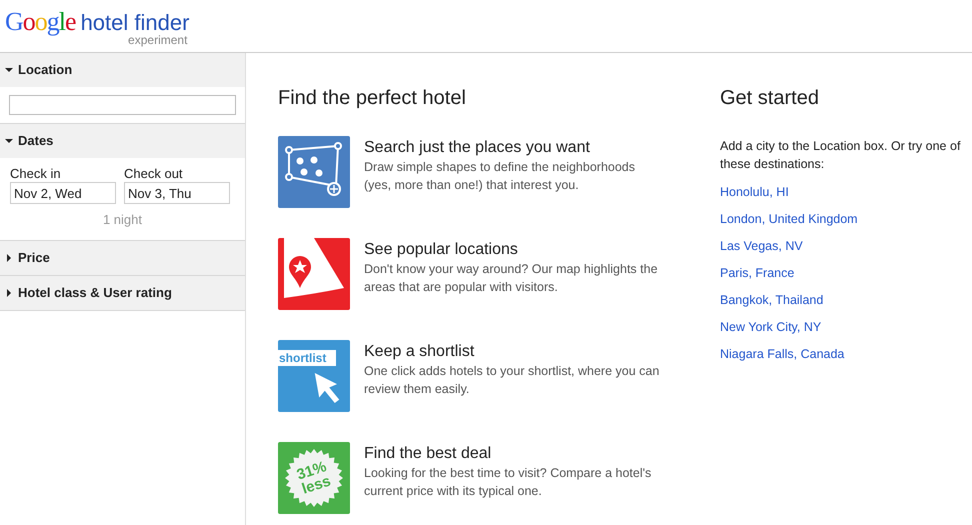  What do you see at coordinates (307, 358) in the screenshot?
I see `shortlist-label: shortlist` at bounding box center [307, 358].